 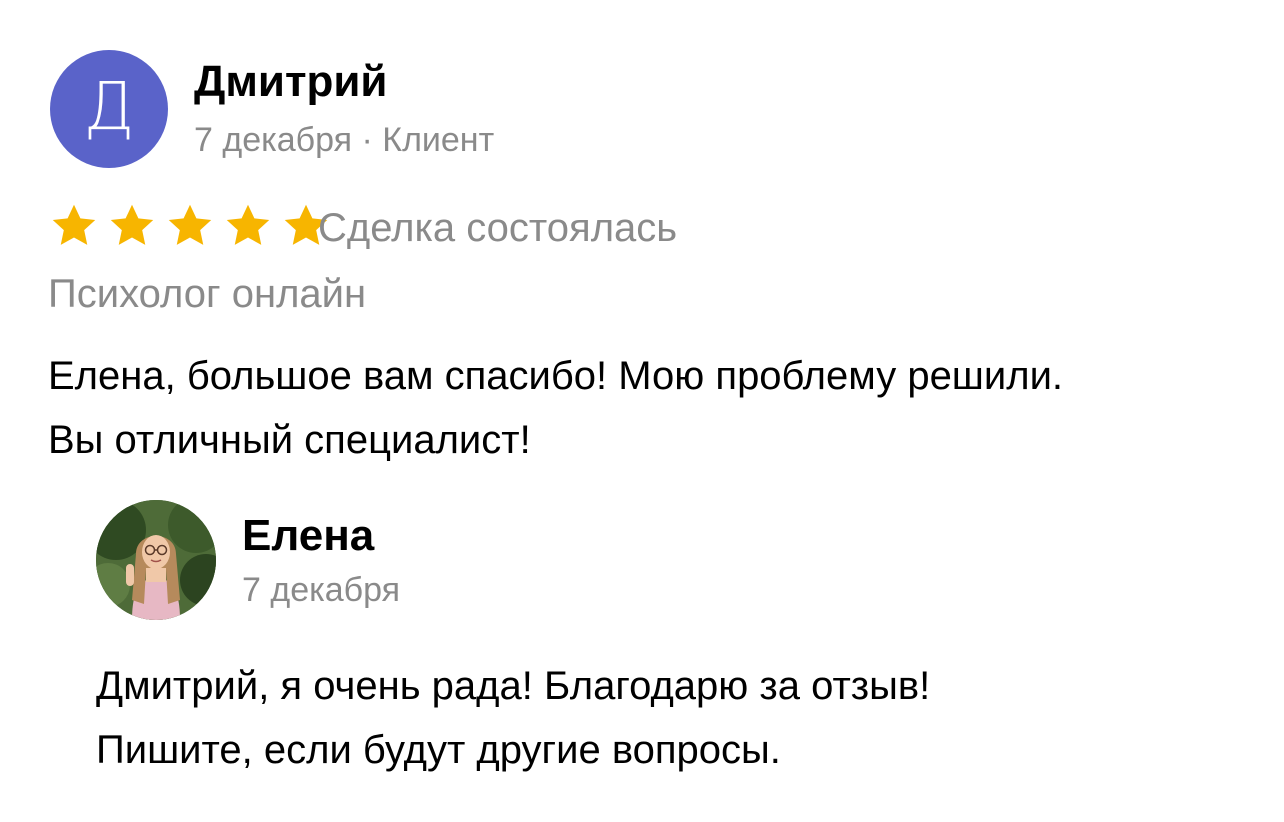 I want to click on avatar: Д, so click(x=109, y=109).